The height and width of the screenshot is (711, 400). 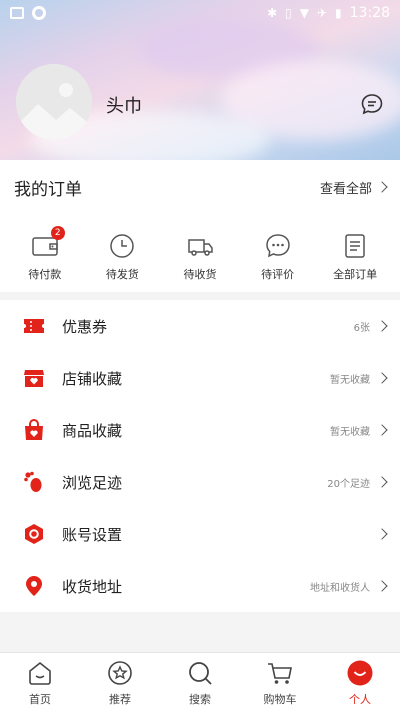 I want to click on view-all-label: 查看全部, so click(x=345, y=189).